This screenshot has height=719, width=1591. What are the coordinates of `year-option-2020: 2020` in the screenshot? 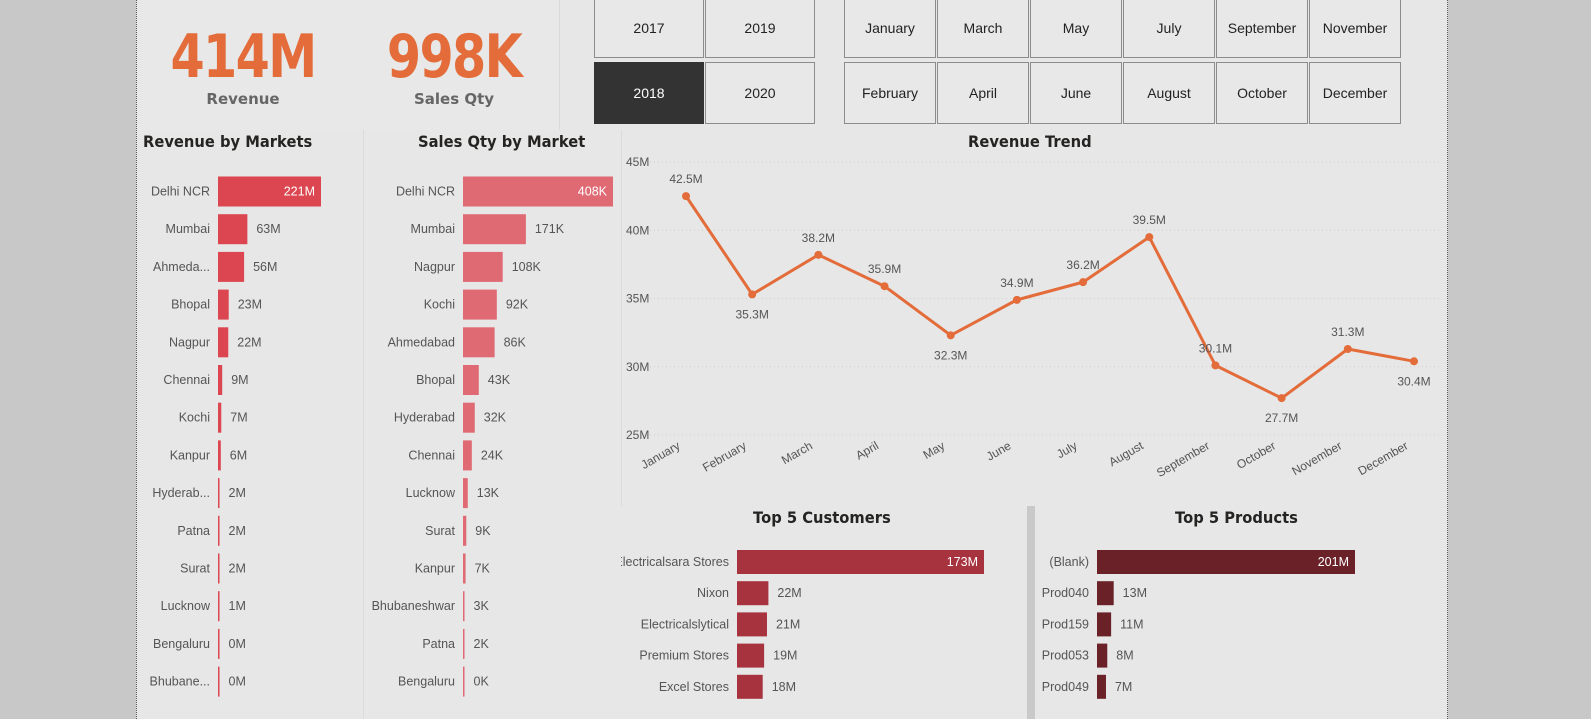 It's located at (760, 93).